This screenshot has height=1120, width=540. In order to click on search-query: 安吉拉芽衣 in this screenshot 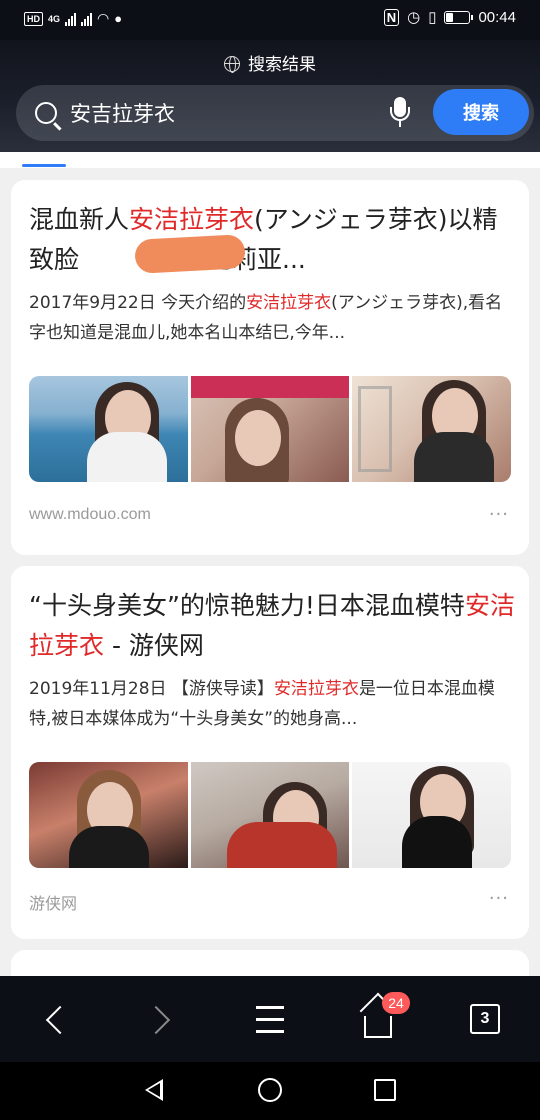, I will do `click(122, 113)`.